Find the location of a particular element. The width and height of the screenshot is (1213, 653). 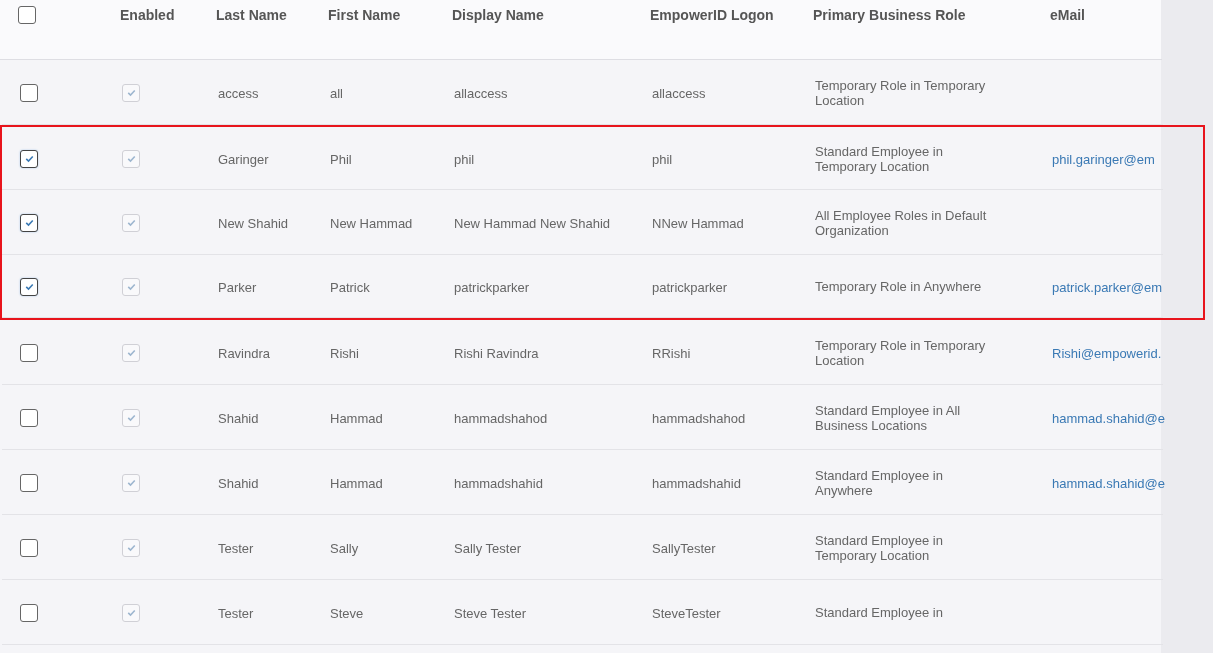

table-cell-text: Standard Employee in is located at coordinates (879, 612).